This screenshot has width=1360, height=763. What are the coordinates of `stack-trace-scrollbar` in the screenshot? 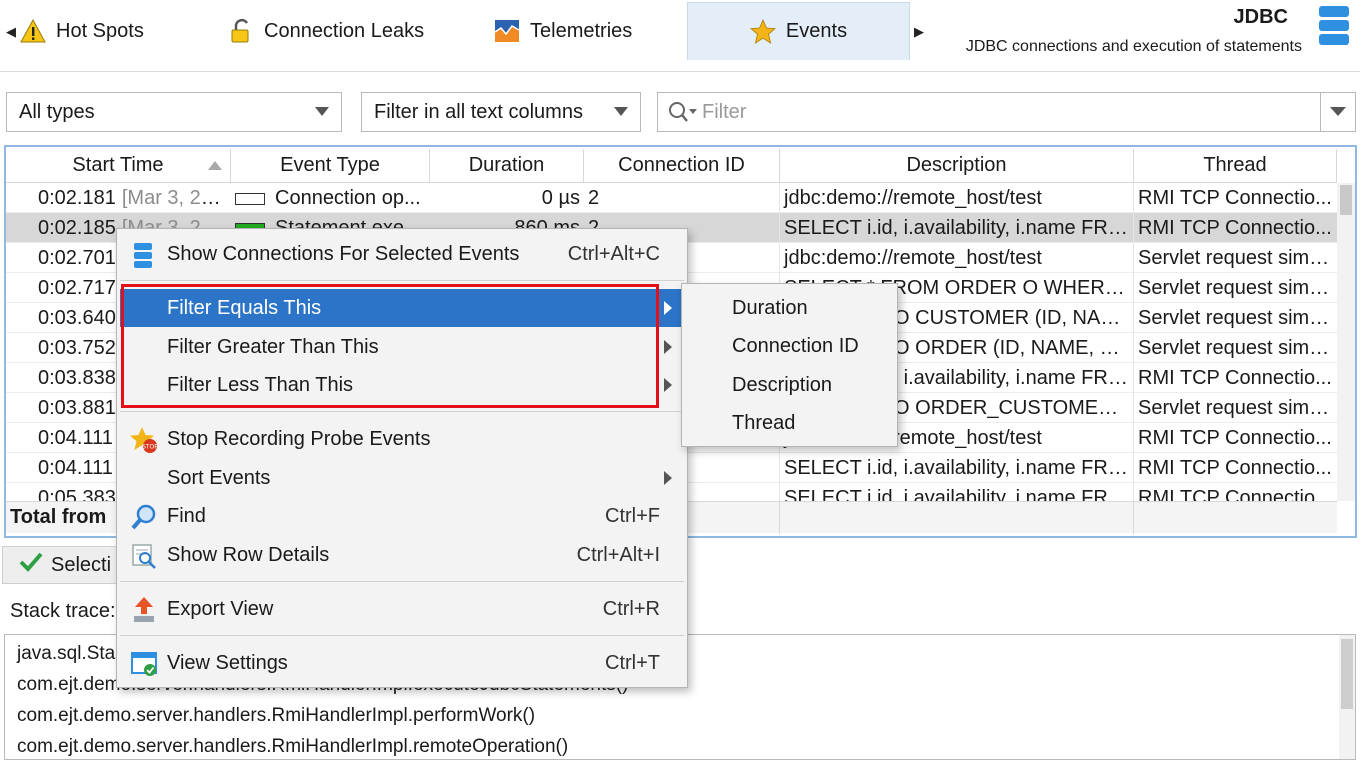 It's located at (1347, 697).